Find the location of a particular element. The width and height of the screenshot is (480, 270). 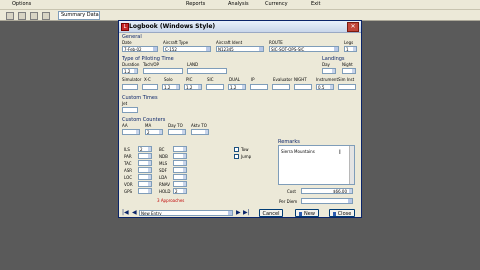

aa-label: AA is located at coordinates (125, 125).